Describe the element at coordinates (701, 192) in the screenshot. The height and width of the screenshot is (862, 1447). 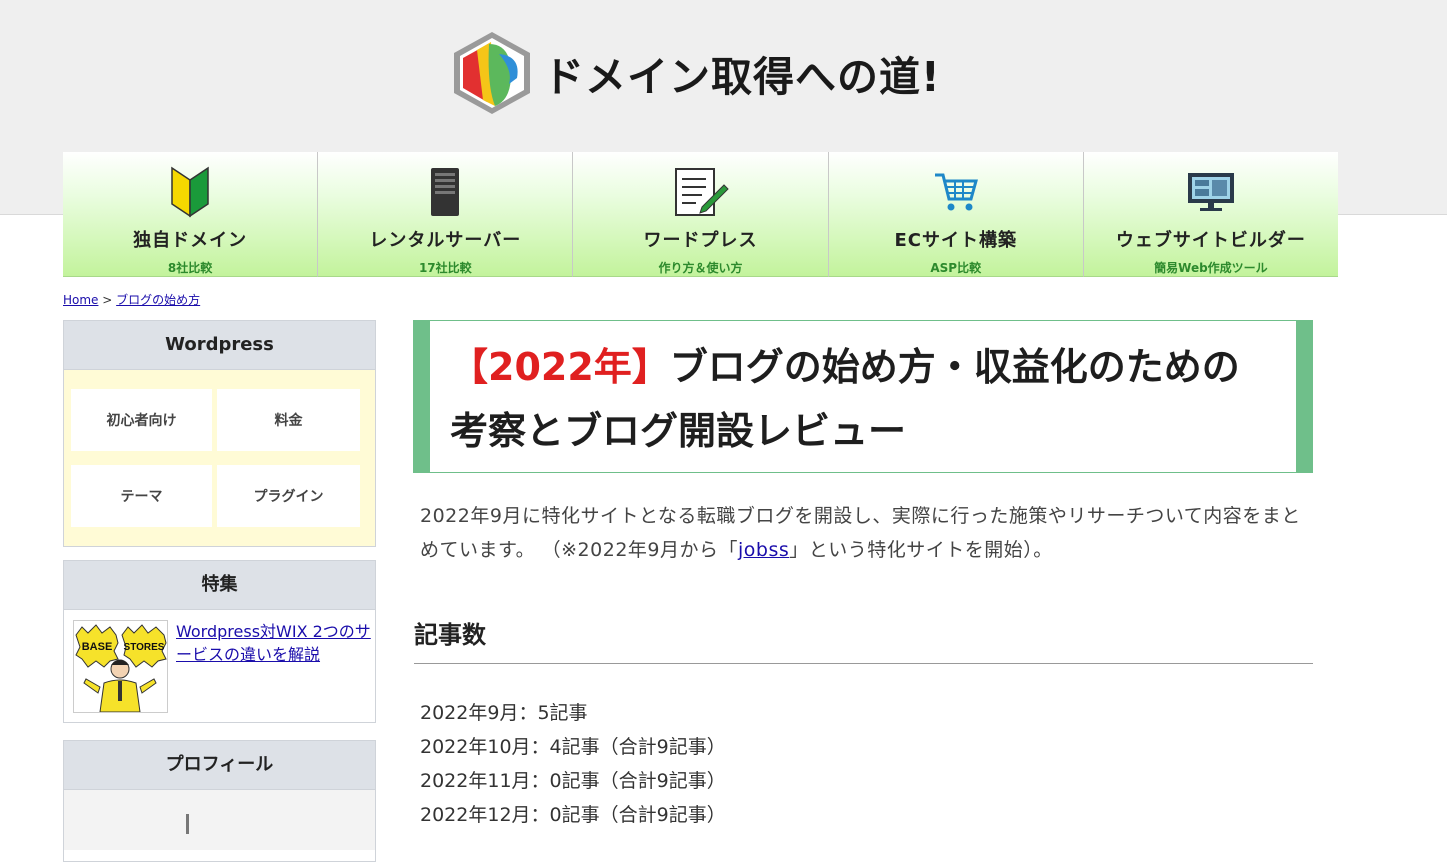
I see `document-pencil-icon` at that location.